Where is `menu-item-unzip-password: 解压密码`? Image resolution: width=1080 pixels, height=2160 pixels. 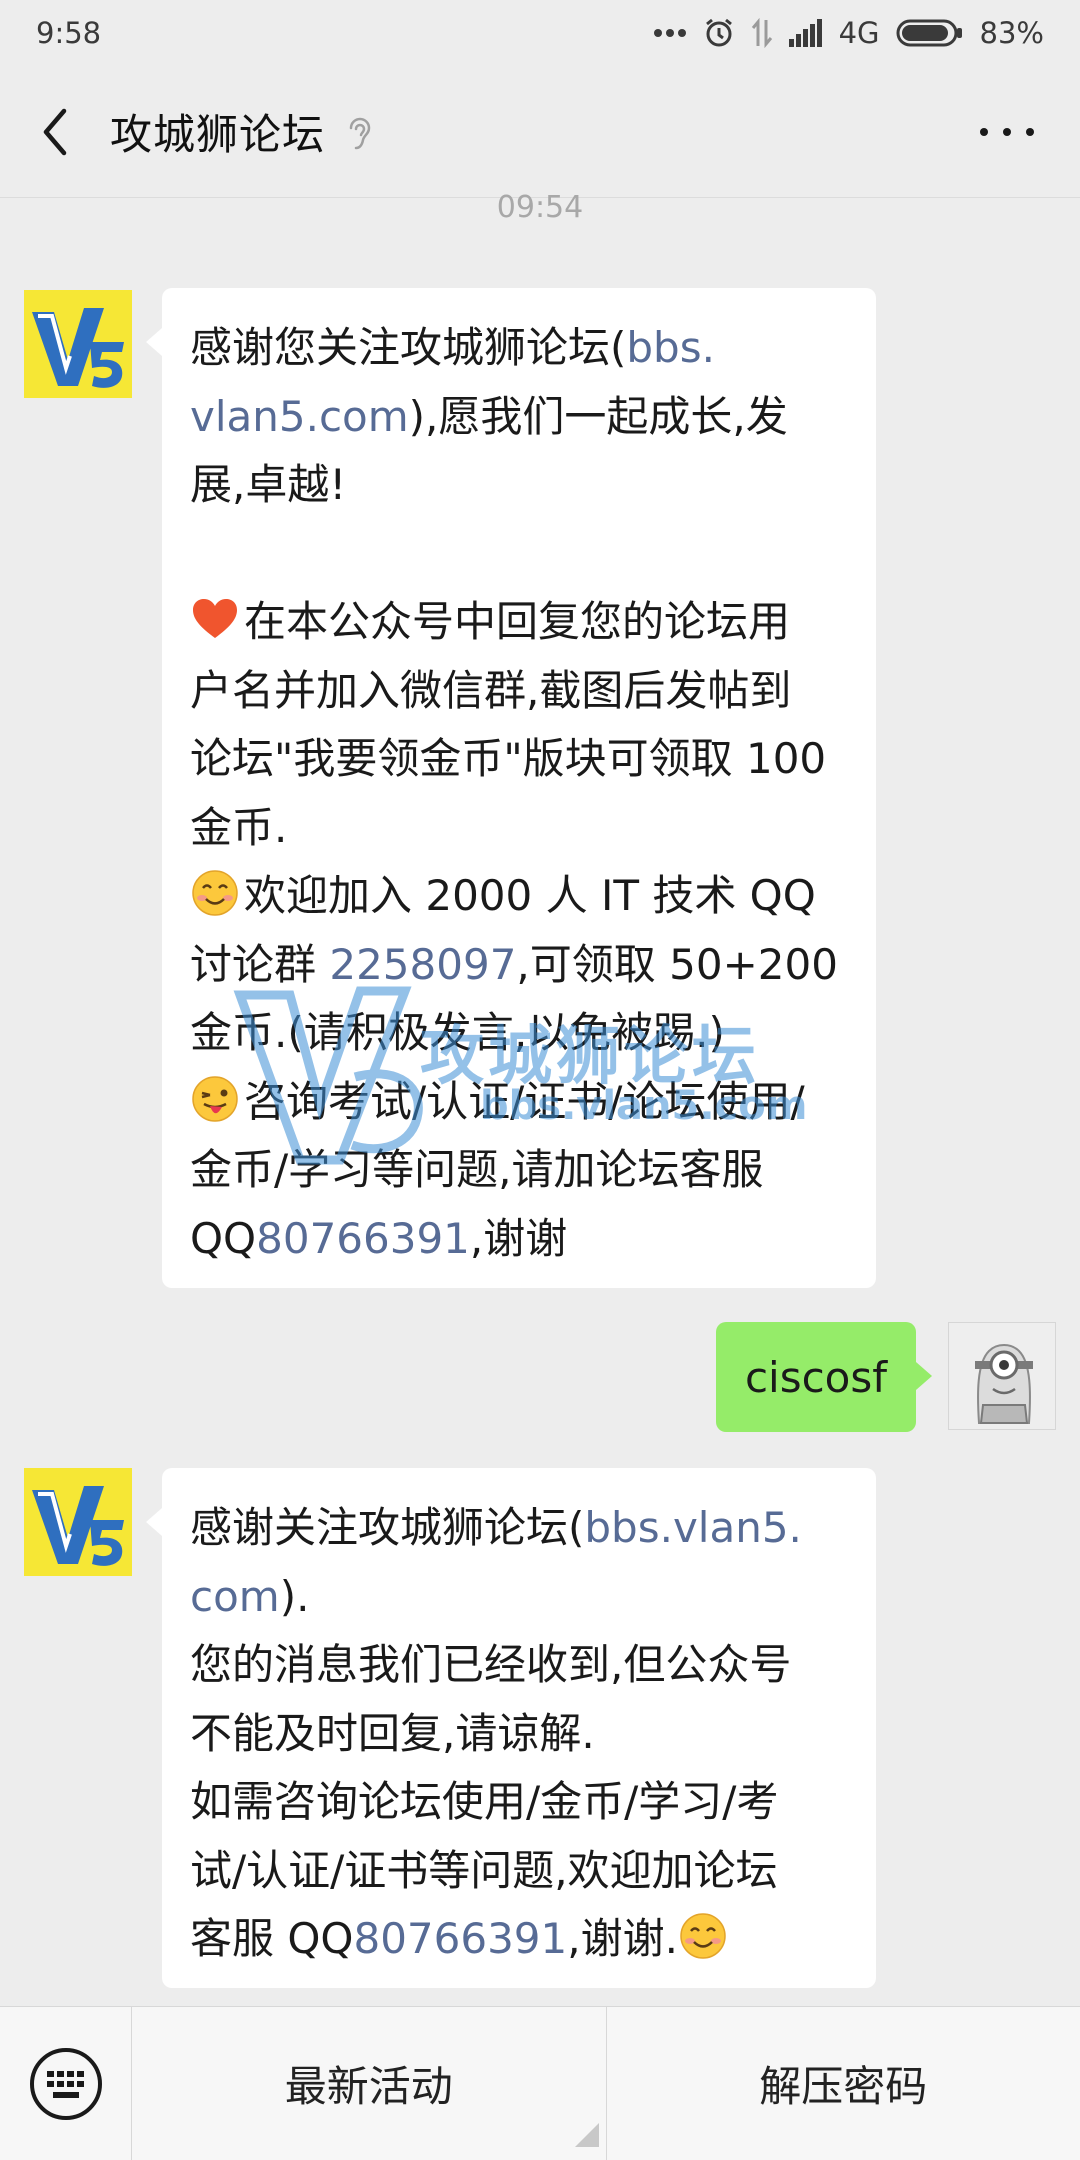 menu-item-unzip-password: 解压密码 is located at coordinates (827, 2083).